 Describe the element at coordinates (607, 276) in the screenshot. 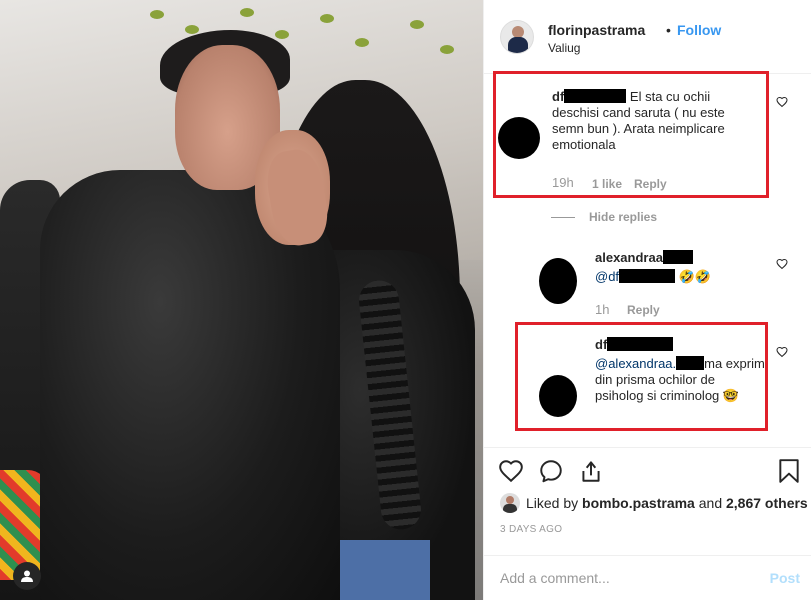

I see `reply-mention: @df` at that location.